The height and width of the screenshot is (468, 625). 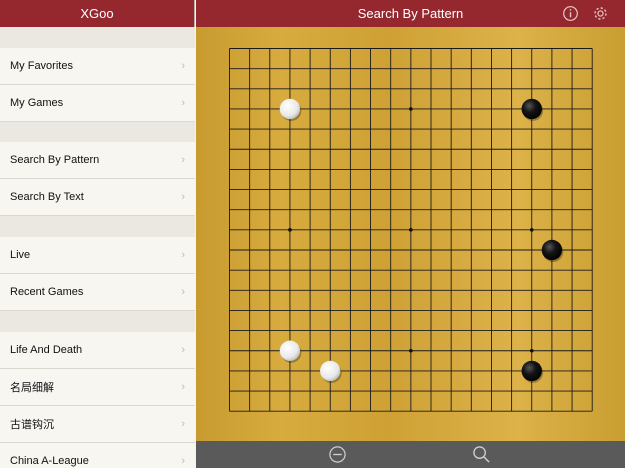 I want to click on sidebar-item-label: Recent Games, so click(x=47, y=292).